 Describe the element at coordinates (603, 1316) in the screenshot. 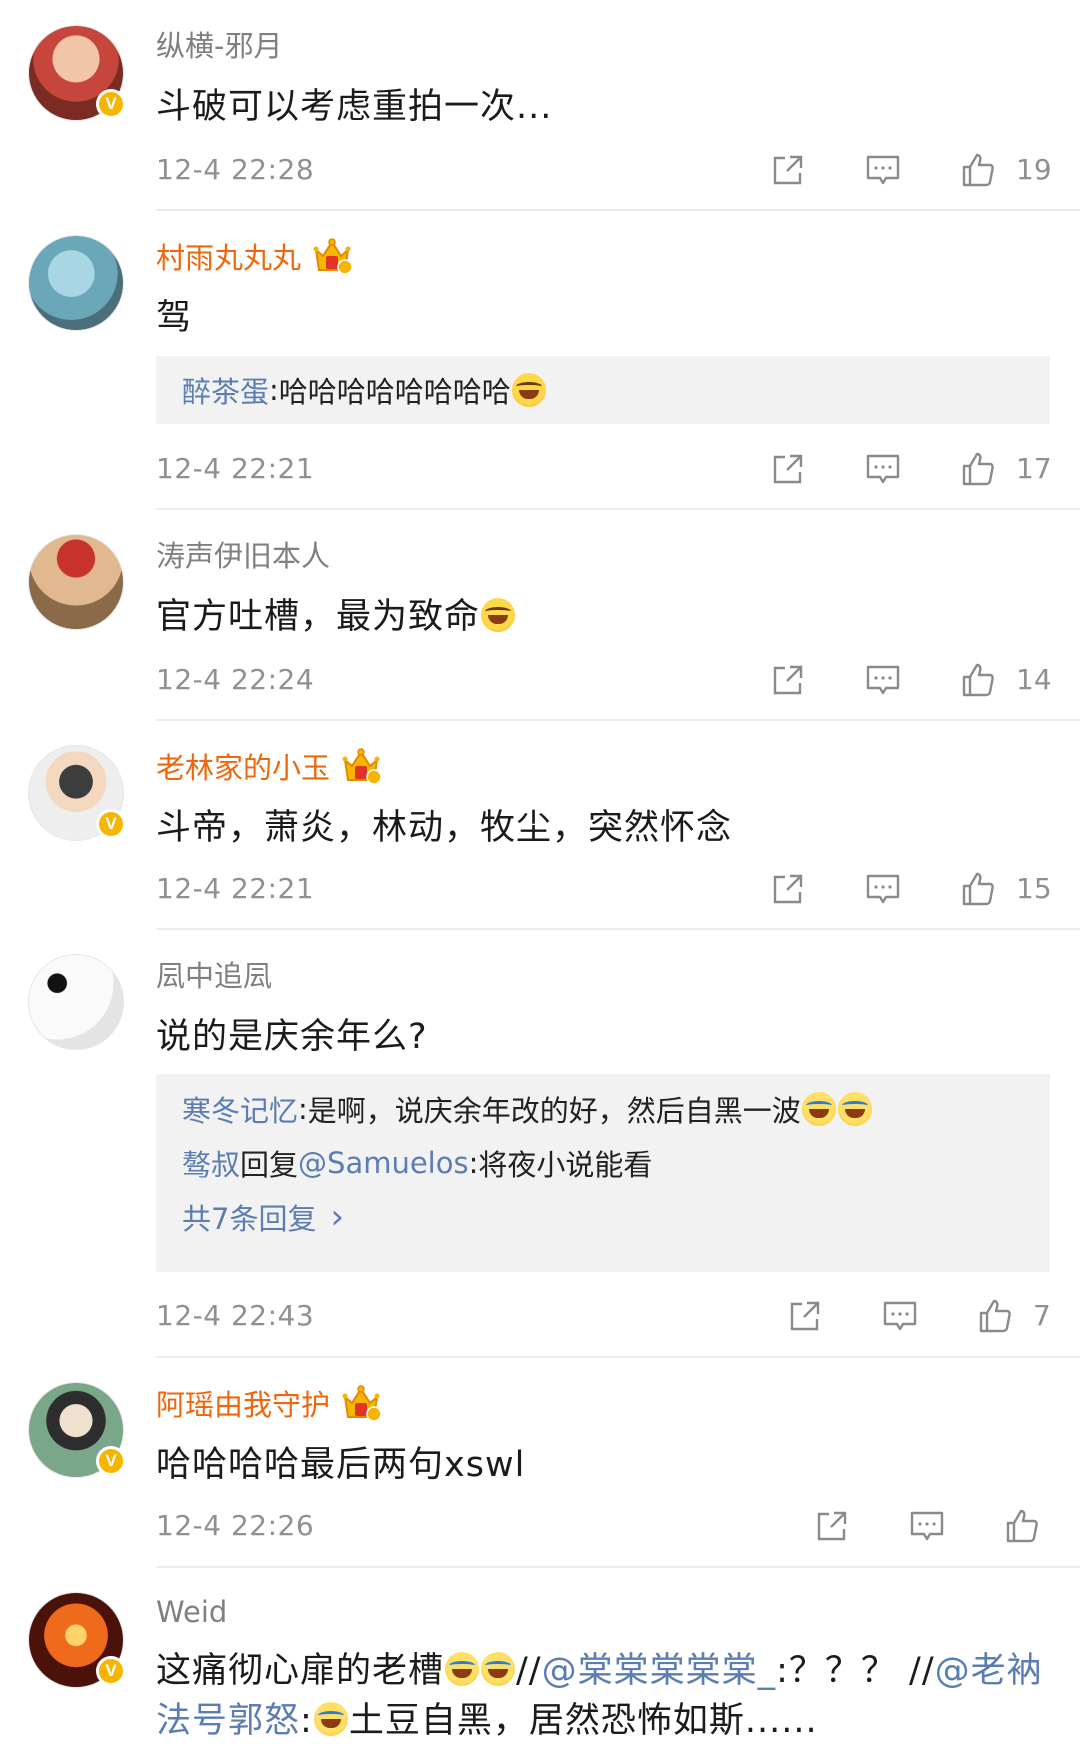

I see `comment-footer: 12-4 22:43 7` at that location.